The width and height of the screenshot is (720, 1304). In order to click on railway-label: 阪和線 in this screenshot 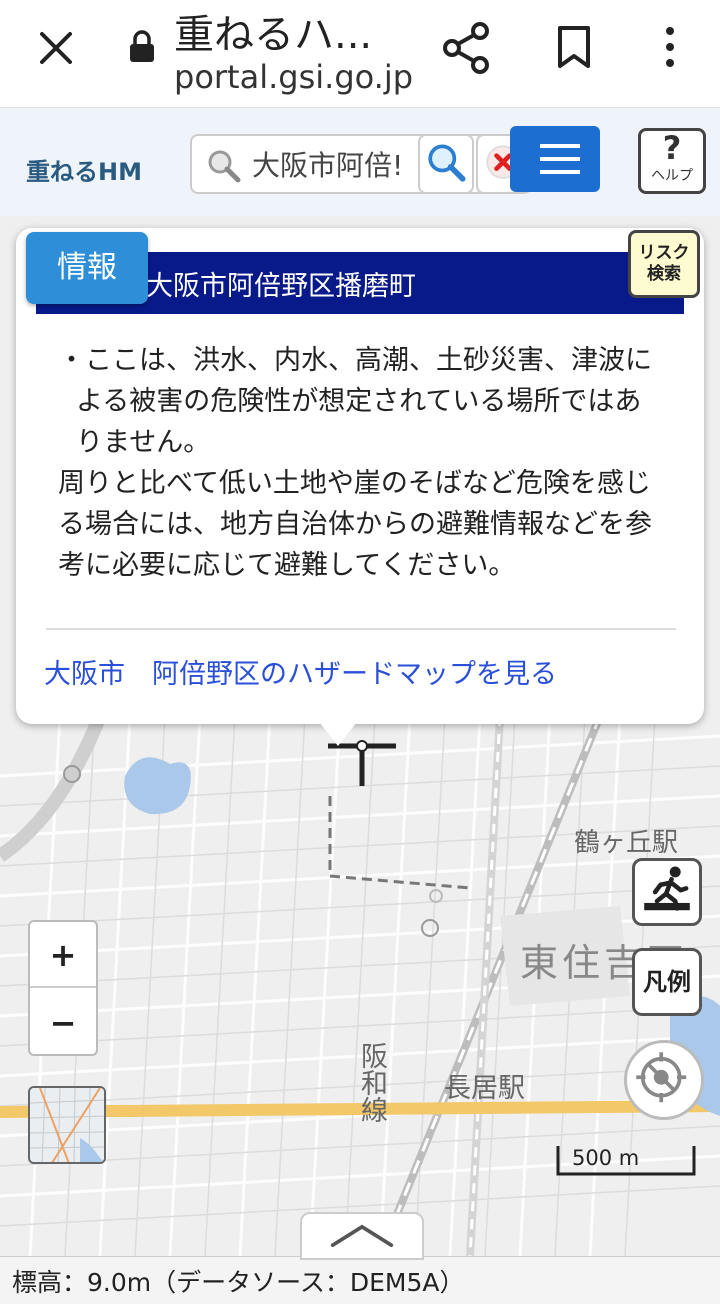, I will do `click(371, 1082)`.